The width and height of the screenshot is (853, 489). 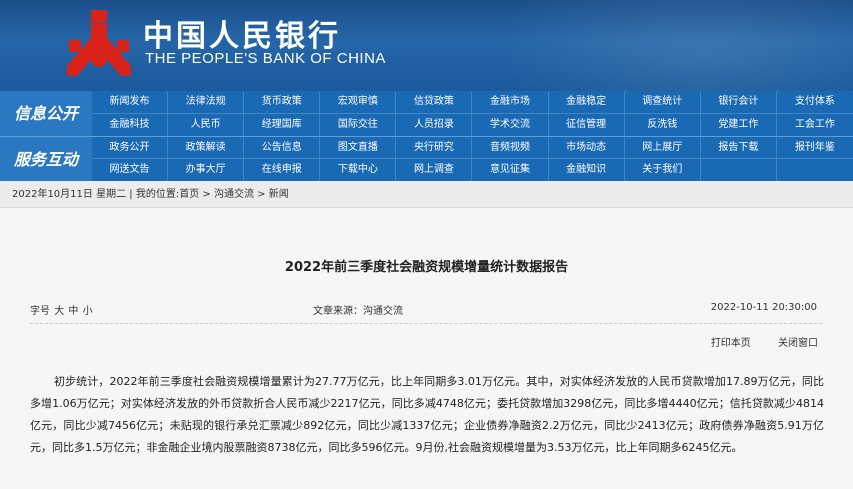 I want to click on nav-item: 意见征集, so click(x=510, y=170).